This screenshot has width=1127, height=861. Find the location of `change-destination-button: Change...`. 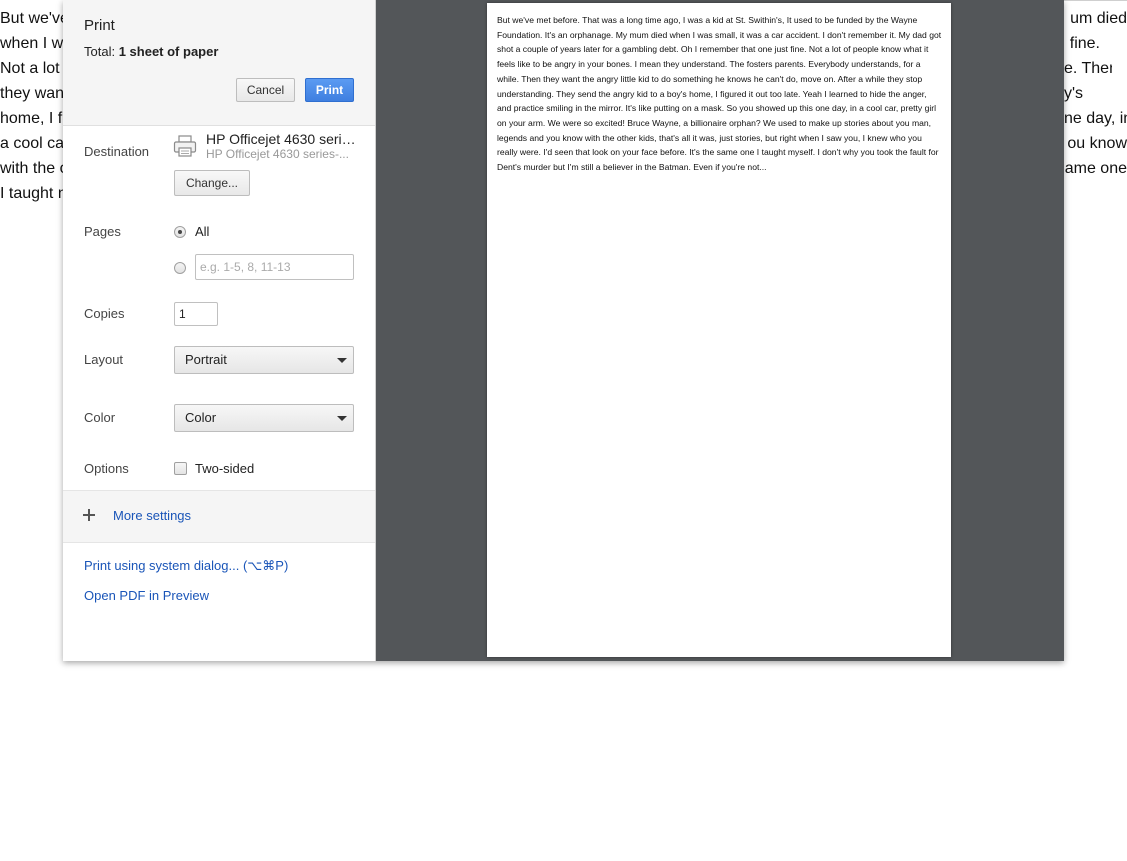

change-destination-button: Change... is located at coordinates (212, 183).